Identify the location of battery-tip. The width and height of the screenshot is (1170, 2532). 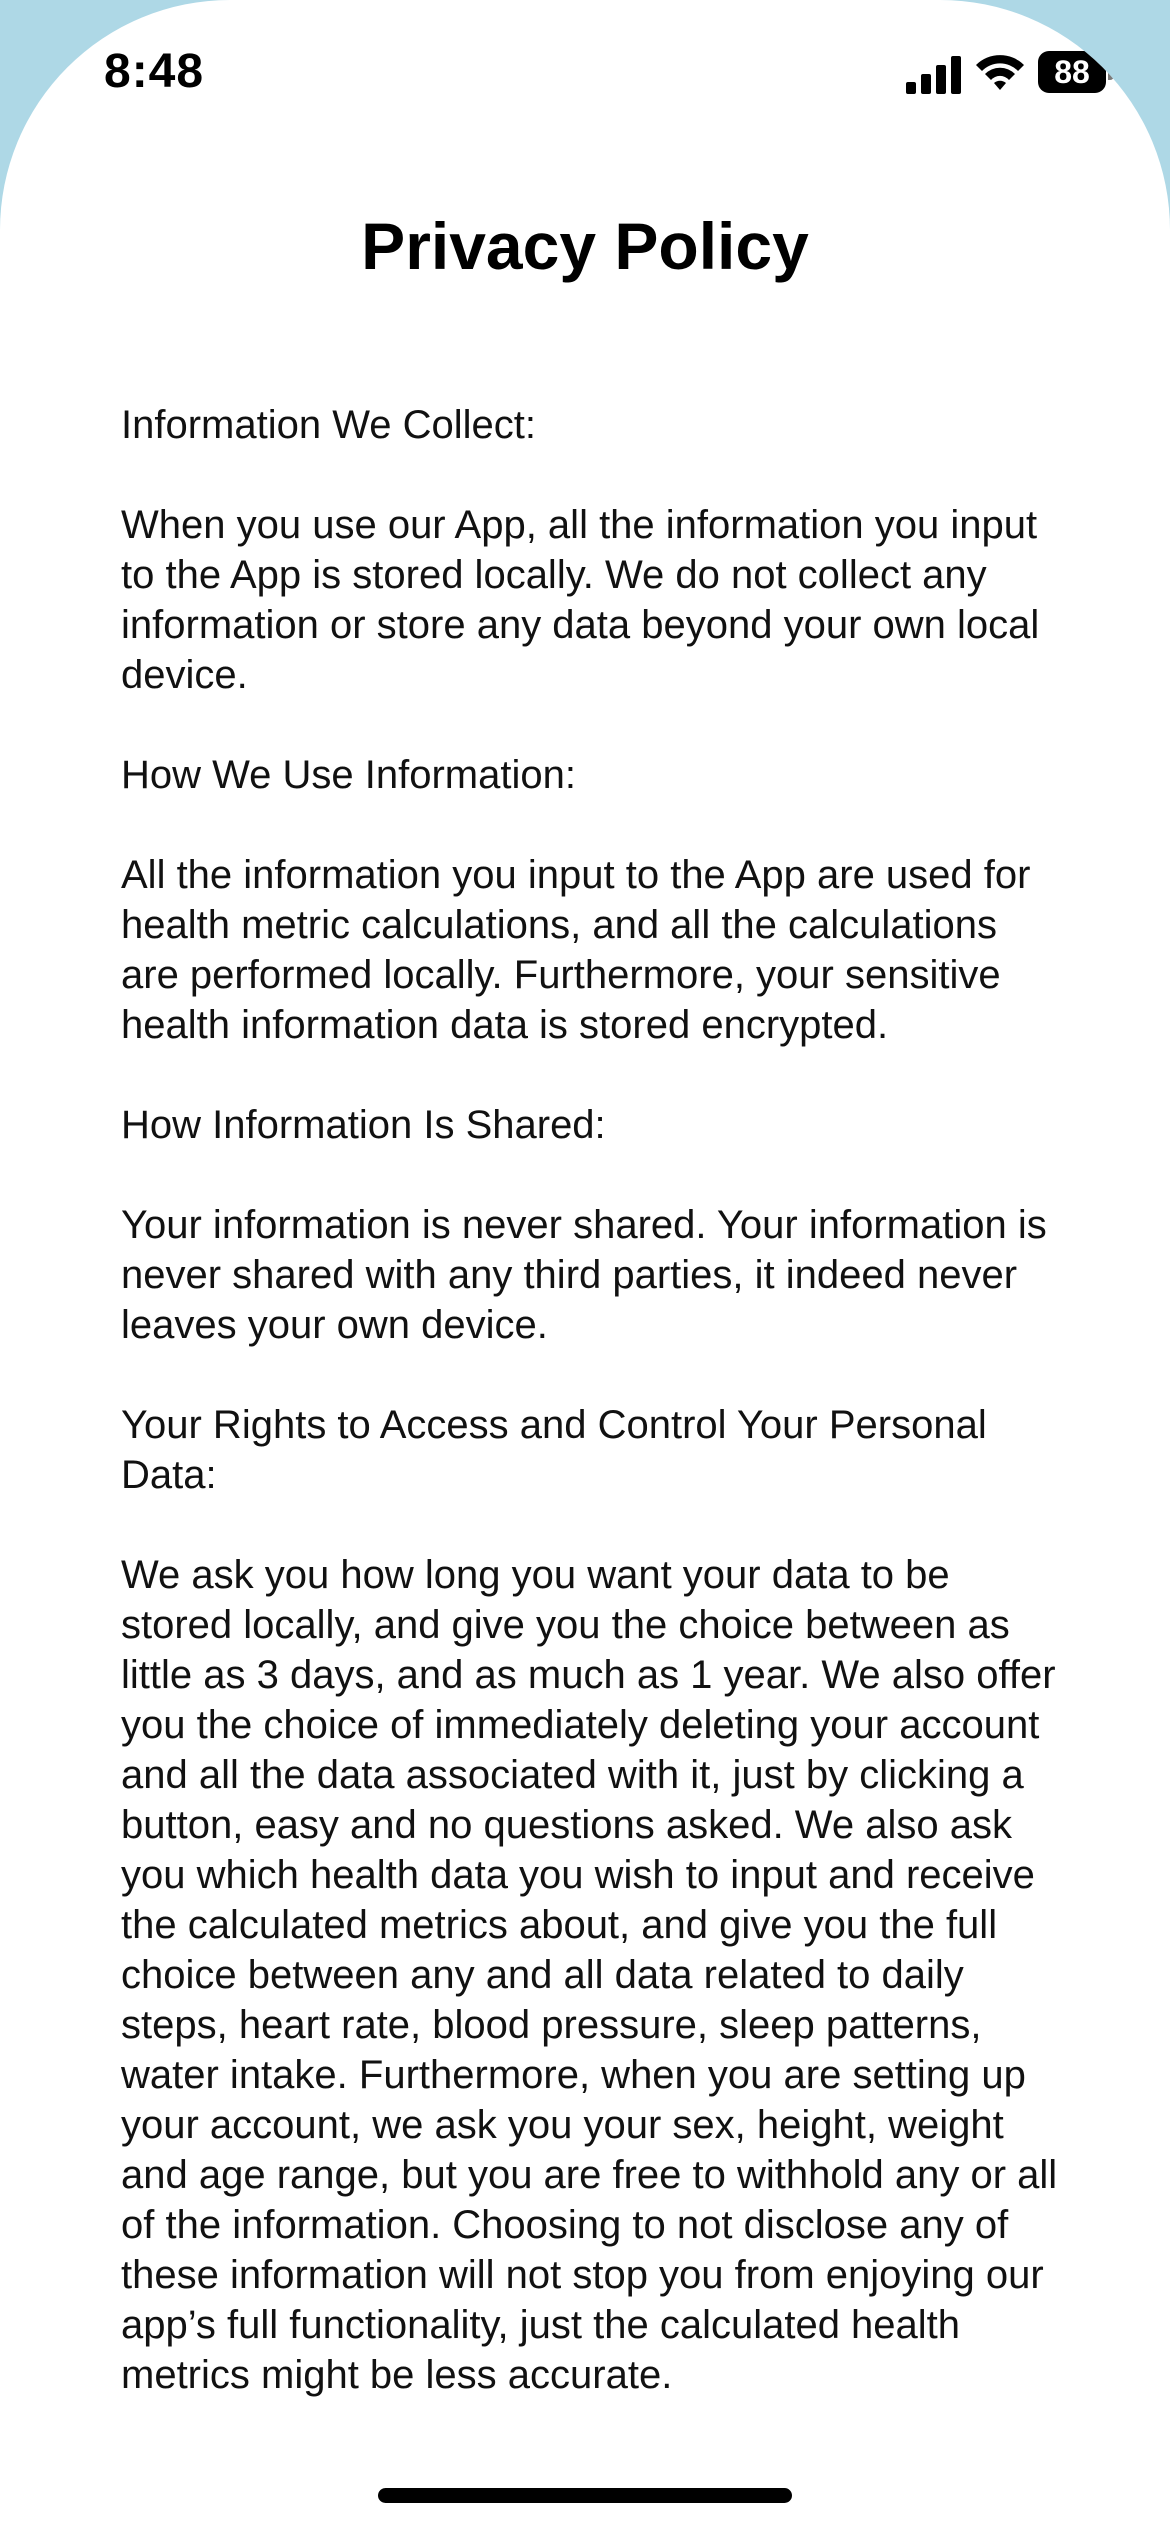
(1111, 72).